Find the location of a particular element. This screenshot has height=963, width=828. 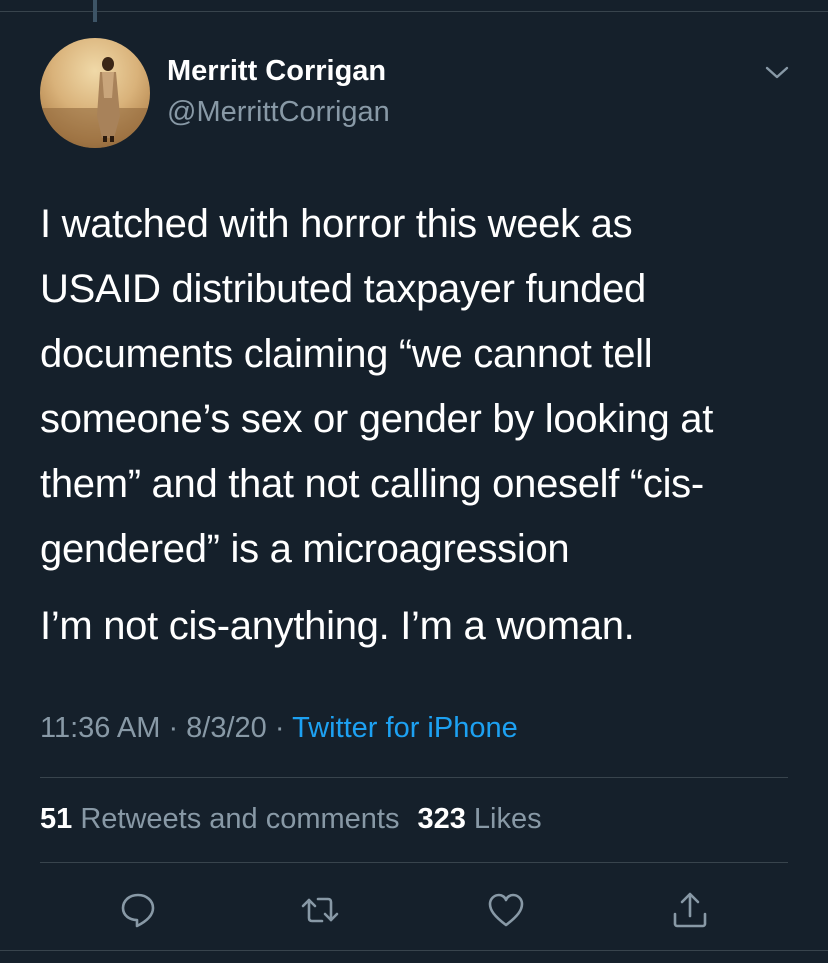

author-name: Merritt Corrigan is located at coordinates (276, 71).